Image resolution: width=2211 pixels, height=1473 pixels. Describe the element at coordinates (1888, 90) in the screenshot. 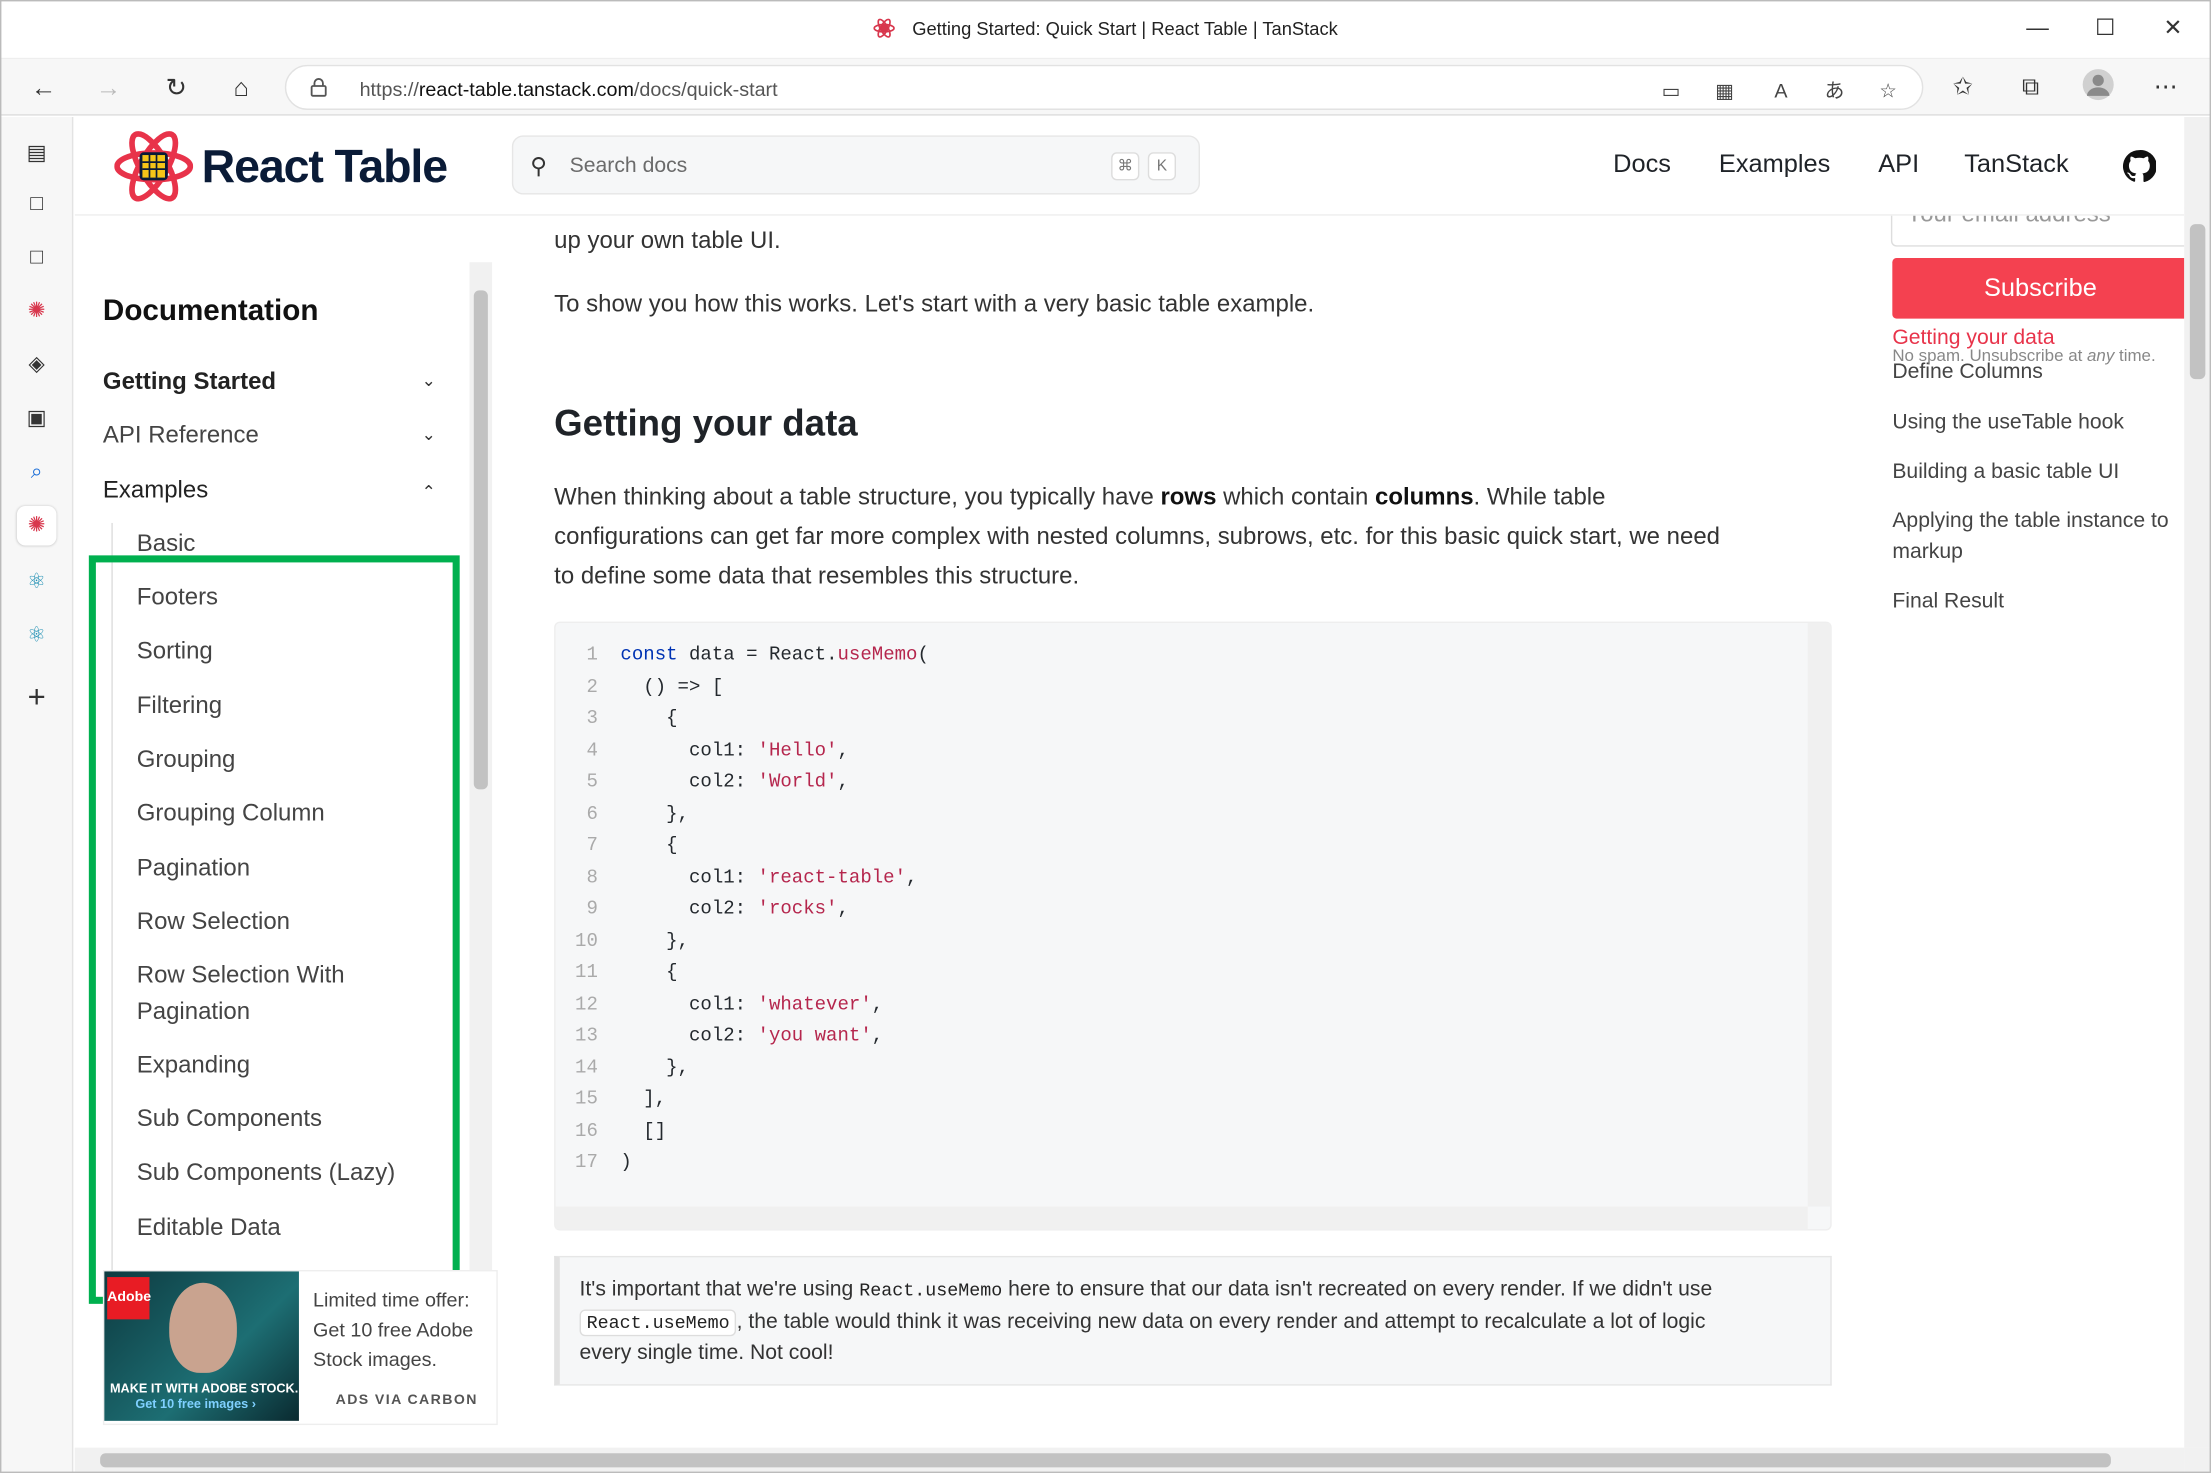

I see `favorite-add-icon: ☆` at that location.